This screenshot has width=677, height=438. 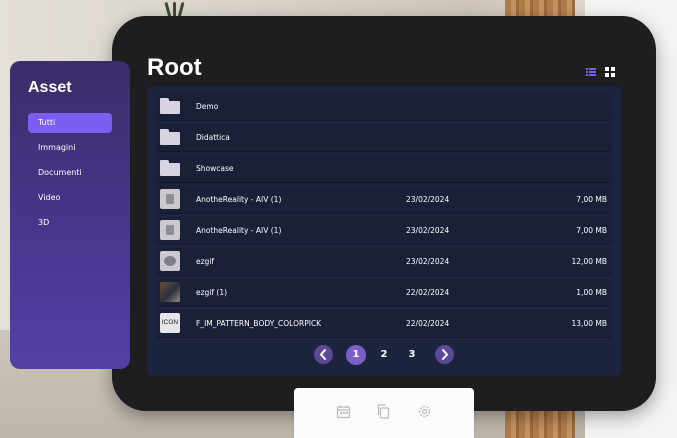 I want to click on file-name: F_IM_PATTERN_BODY_COLORPICK, so click(x=259, y=323).